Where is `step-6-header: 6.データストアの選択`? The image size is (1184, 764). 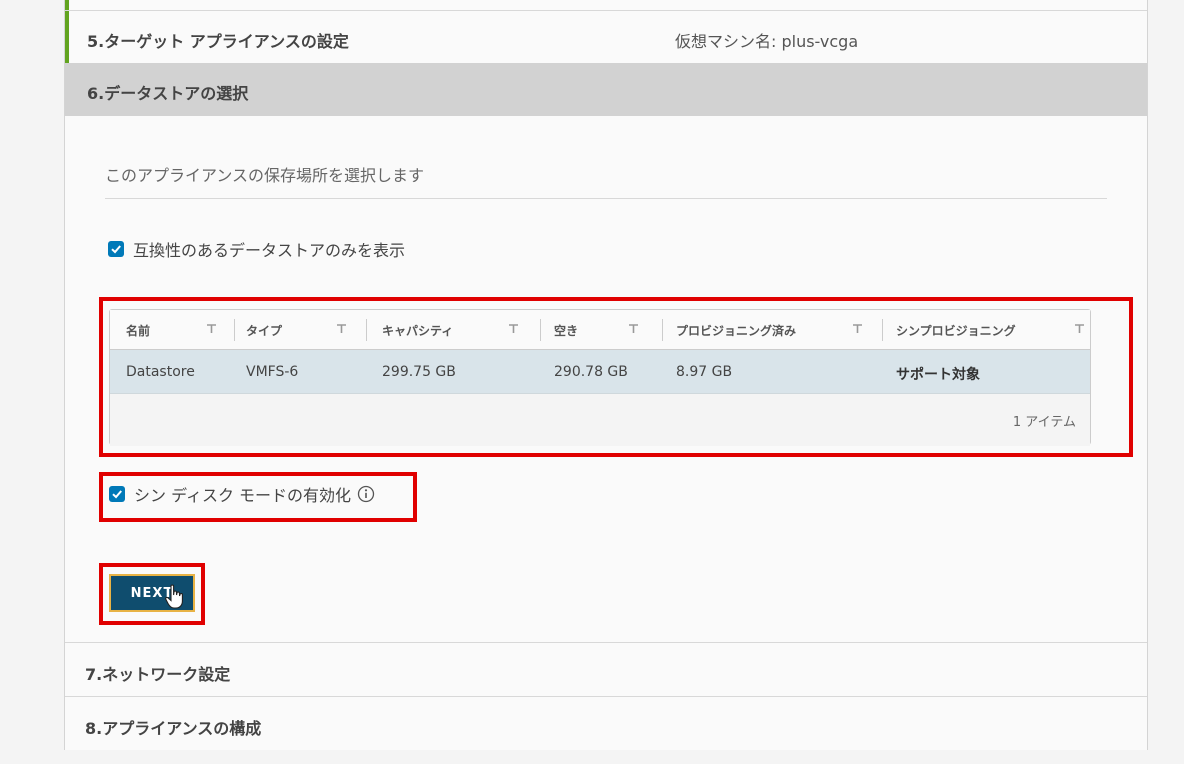 step-6-header: 6.データストアの選択 is located at coordinates (606, 89).